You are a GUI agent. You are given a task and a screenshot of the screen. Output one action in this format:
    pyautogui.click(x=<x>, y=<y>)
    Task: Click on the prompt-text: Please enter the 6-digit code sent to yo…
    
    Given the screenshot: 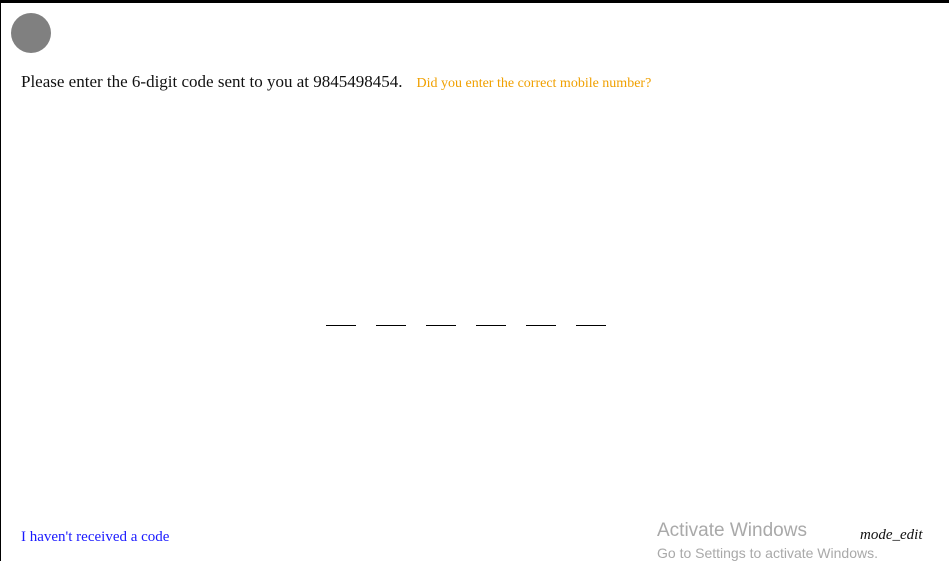 What is the action you would take?
    pyautogui.click(x=212, y=81)
    